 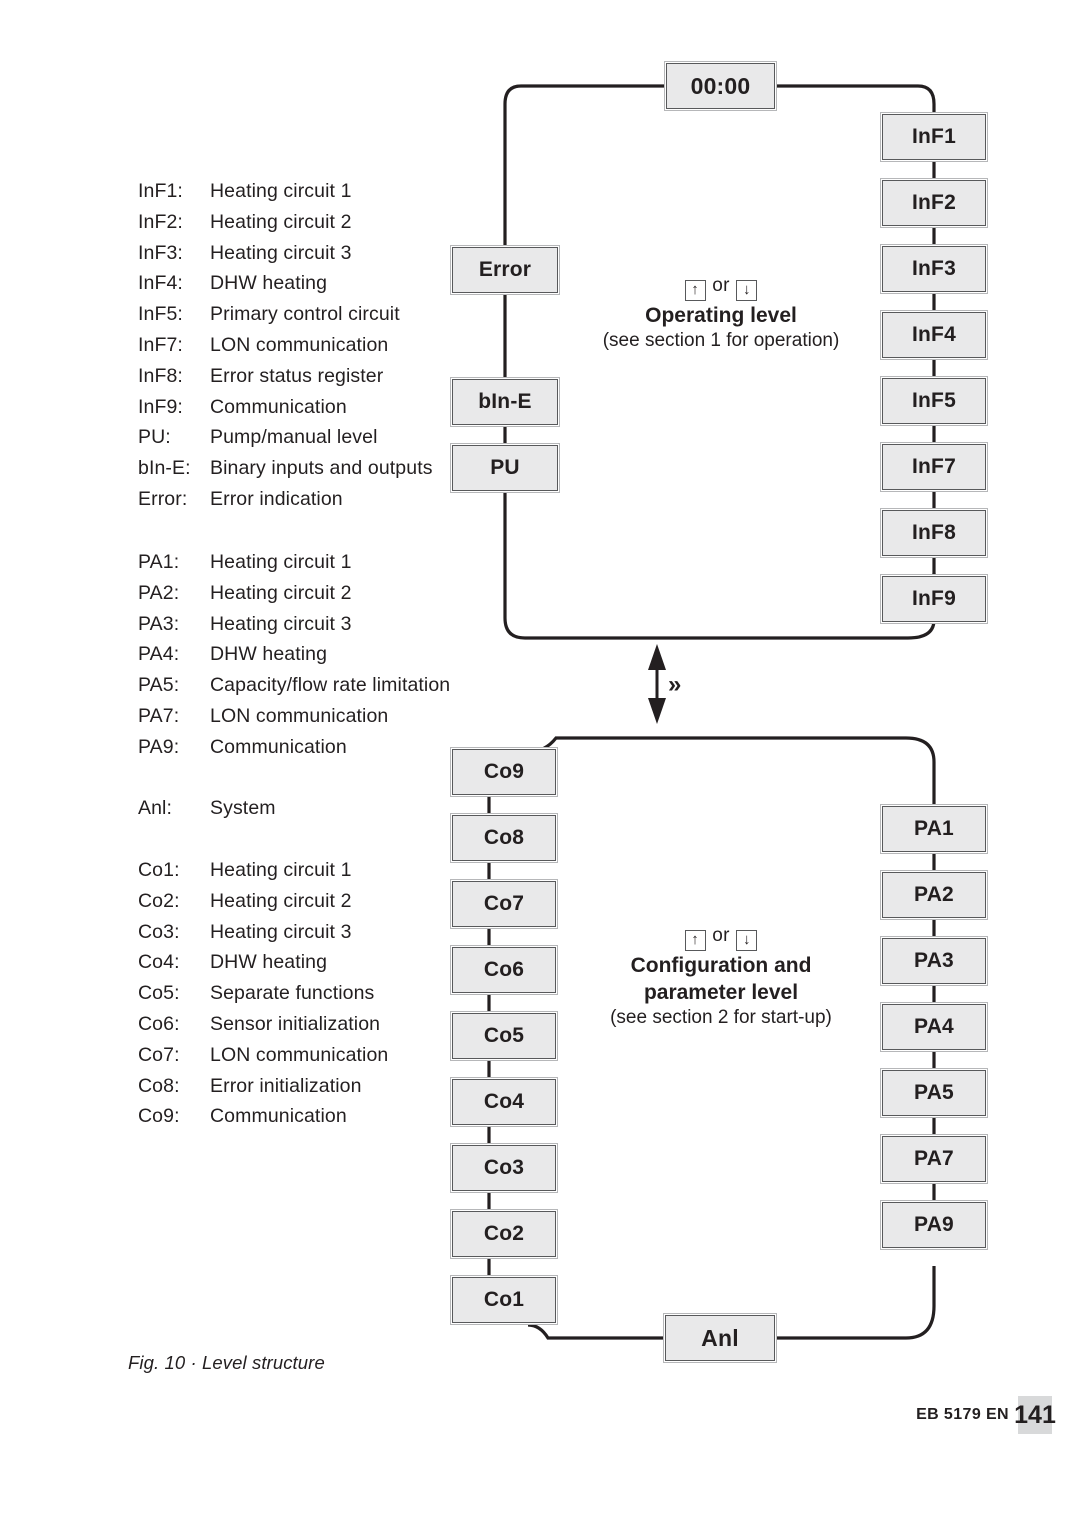 I want to click on node-bin-e: bIn-E, so click(x=505, y=402).